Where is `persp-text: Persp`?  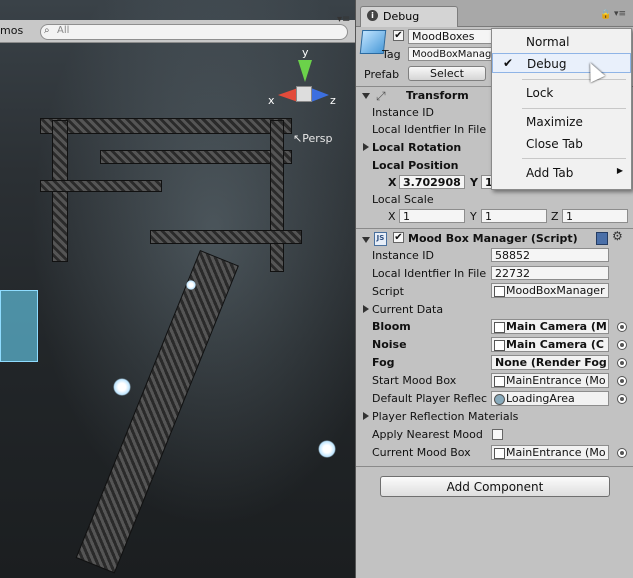 persp-text: Persp is located at coordinates (317, 138).